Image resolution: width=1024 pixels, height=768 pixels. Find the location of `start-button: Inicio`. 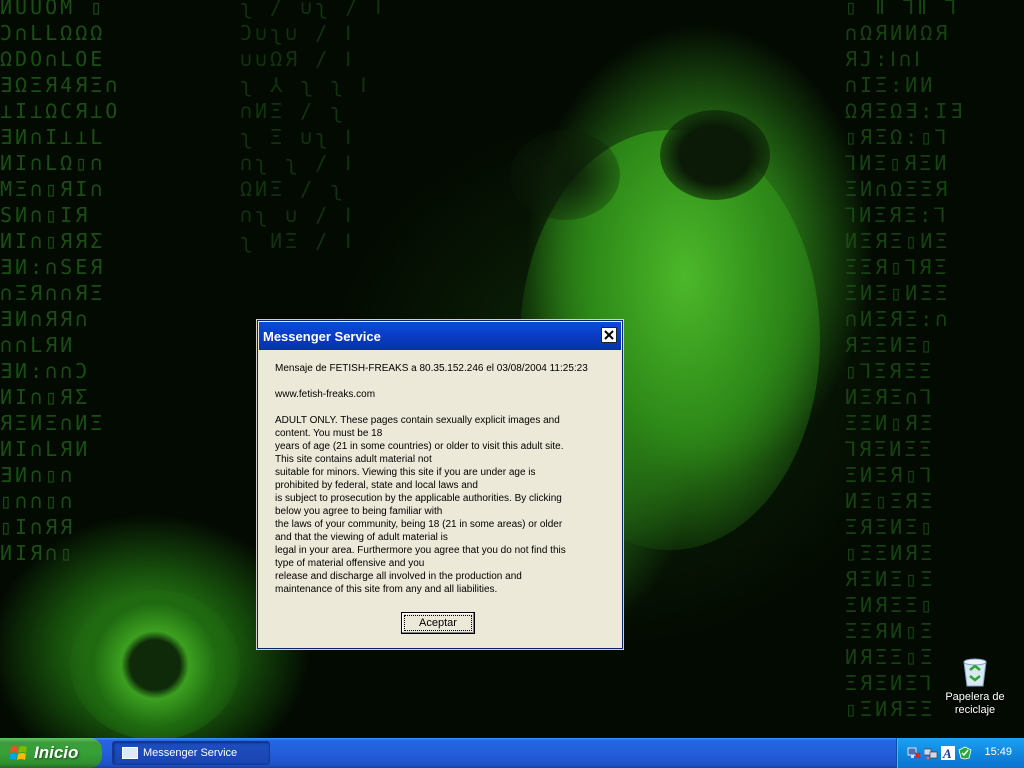

start-button: Inicio is located at coordinates (51, 753).